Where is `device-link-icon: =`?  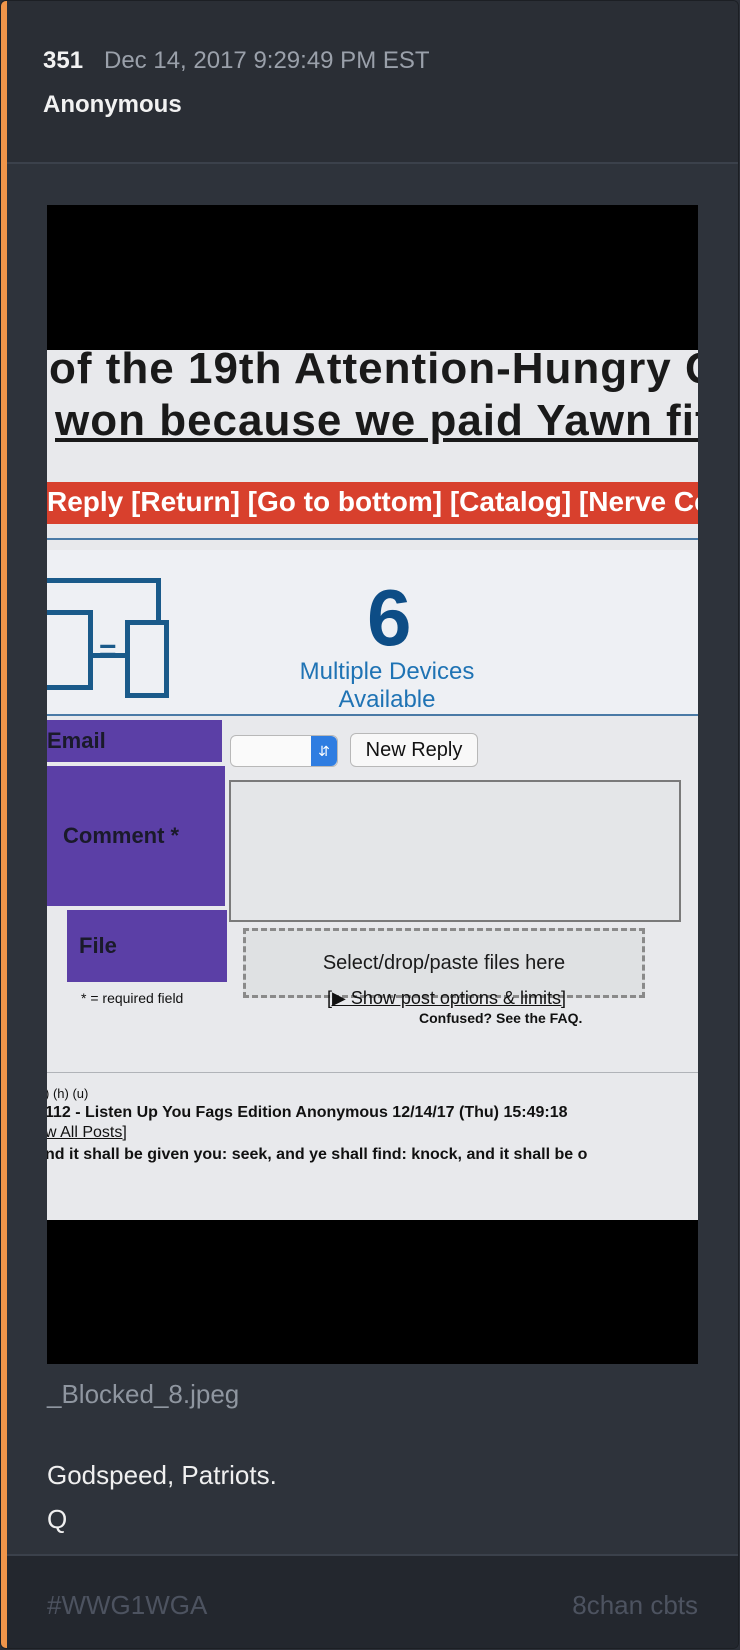 device-link-icon: = is located at coordinates (108, 650).